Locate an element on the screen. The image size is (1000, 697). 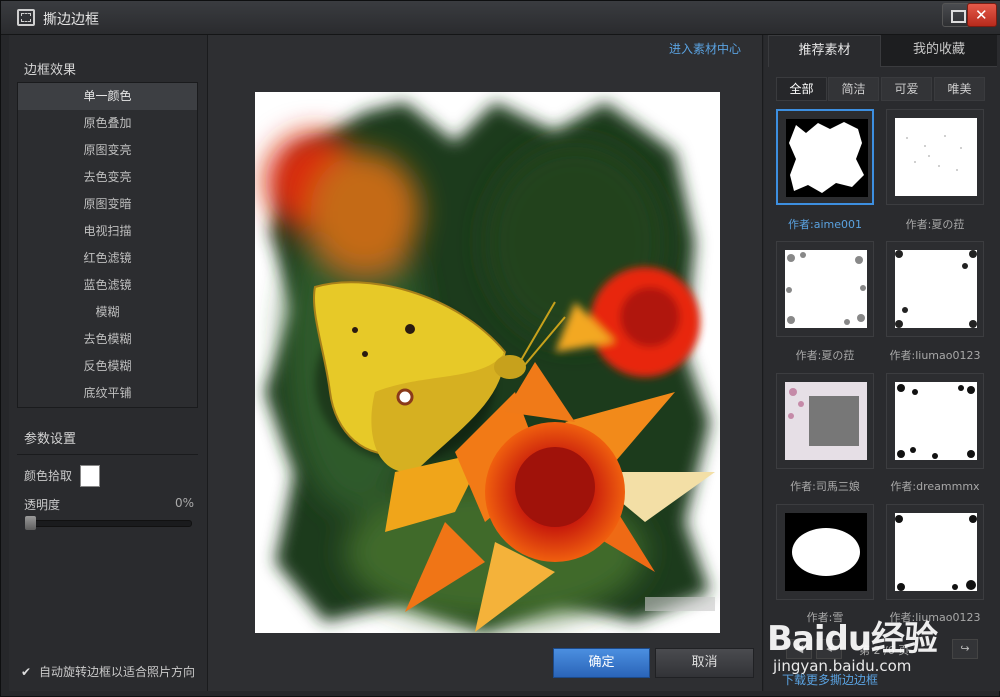
auto-rotate-label: 自动旋转边框以适合照片方向 is located at coordinates (117, 672).